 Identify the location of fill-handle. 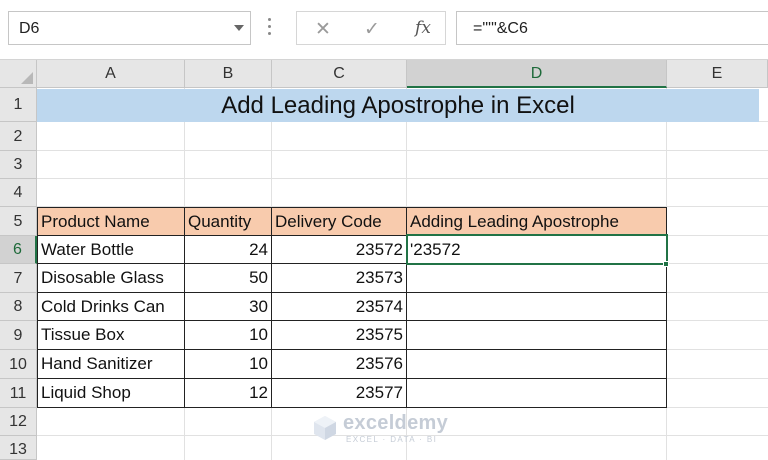
(666, 264).